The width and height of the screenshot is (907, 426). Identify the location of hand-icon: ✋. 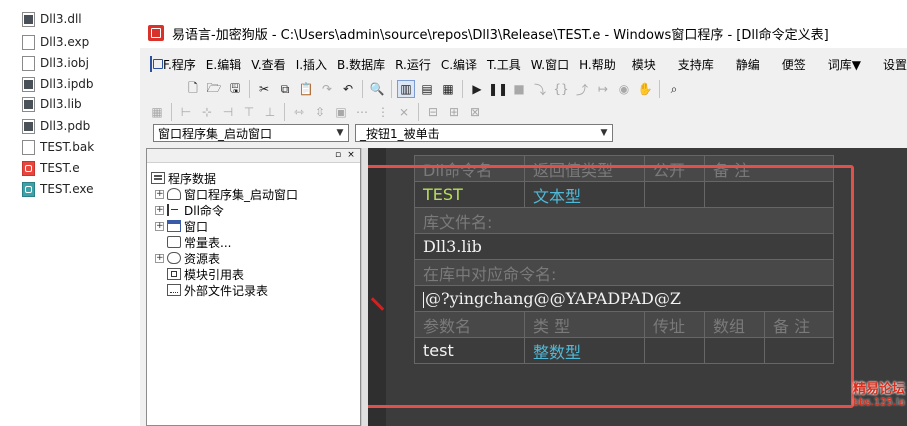
(645, 89).